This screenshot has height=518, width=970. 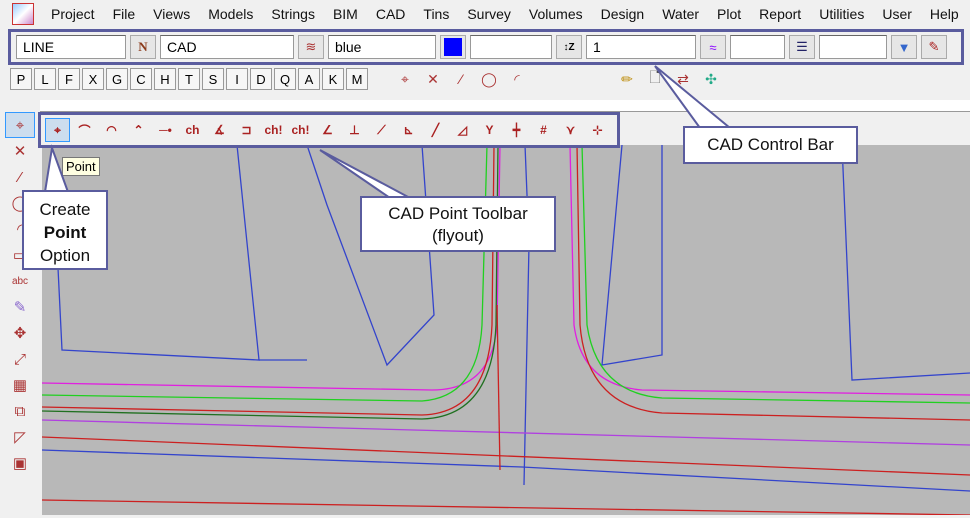 What do you see at coordinates (458, 224) in the screenshot?
I see `callout-point-toolbar: CAD Point Toolbar (flyout)` at bounding box center [458, 224].